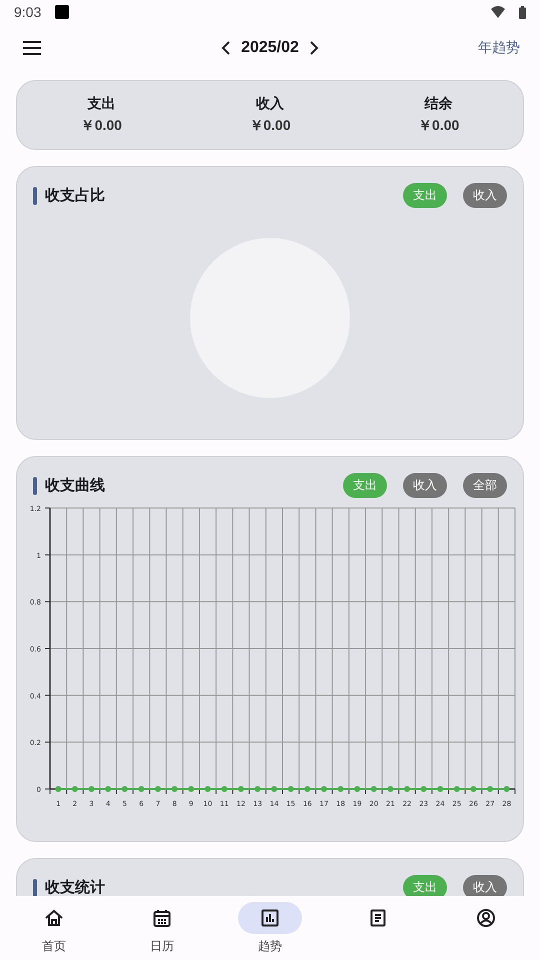 Image resolution: width=540 pixels, height=960 pixels. What do you see at coordinates (162, 918) in the screenshot?
I see `calendar-icon` at bounding box center [162, 918].